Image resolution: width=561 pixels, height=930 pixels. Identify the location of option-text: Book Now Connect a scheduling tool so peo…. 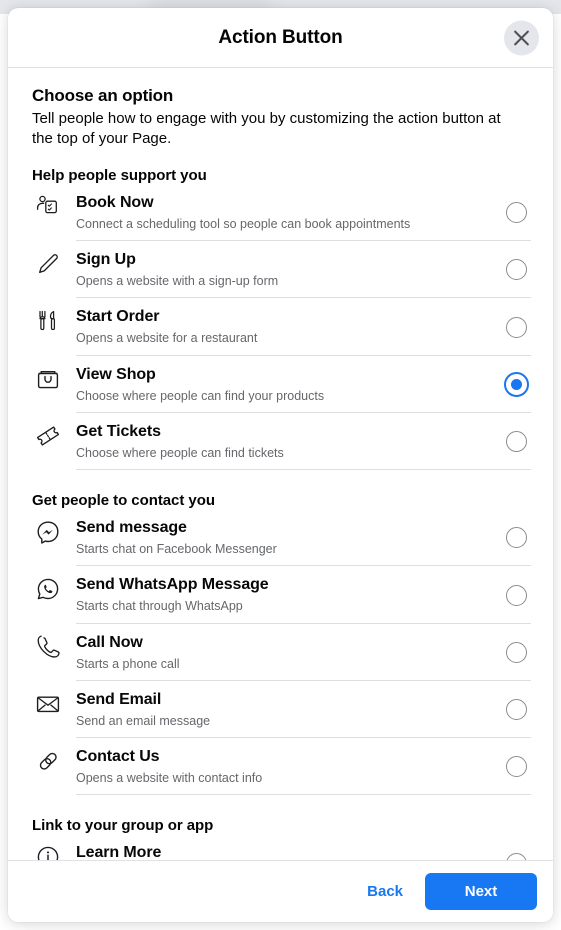
(285, 212).